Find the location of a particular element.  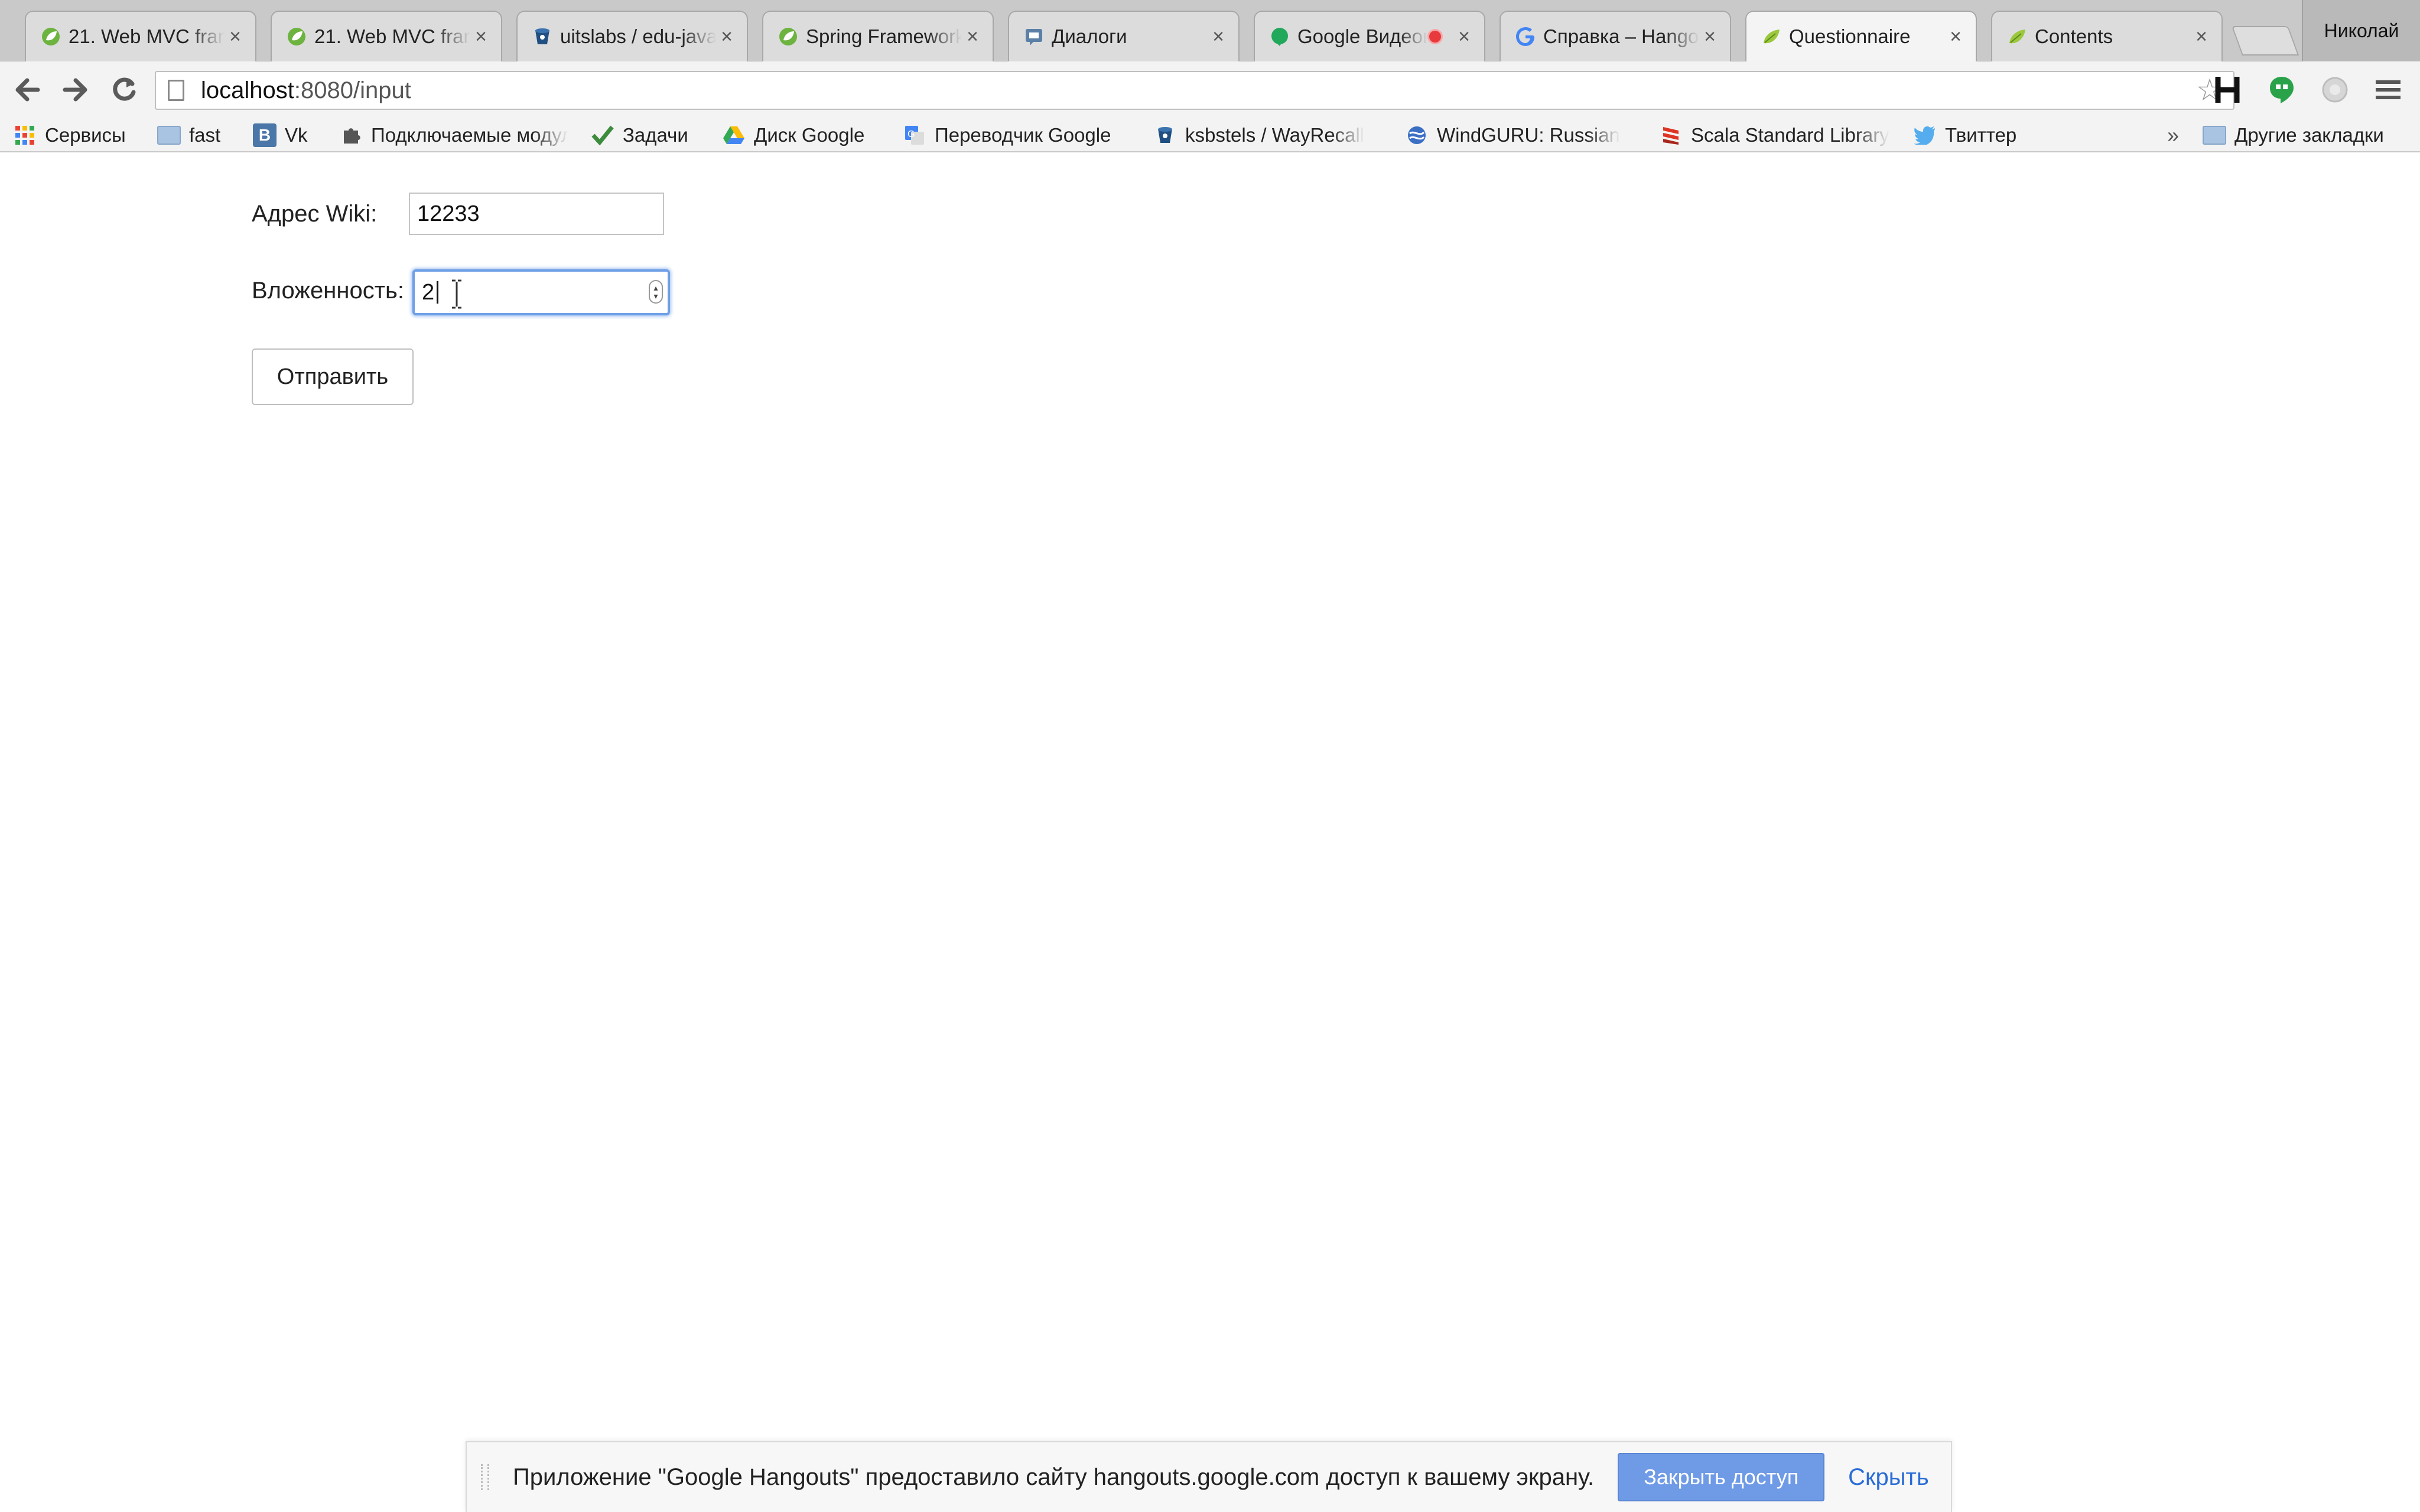

bookmark-label: WindGURU: Russian is located at coordinates (1528, 135).